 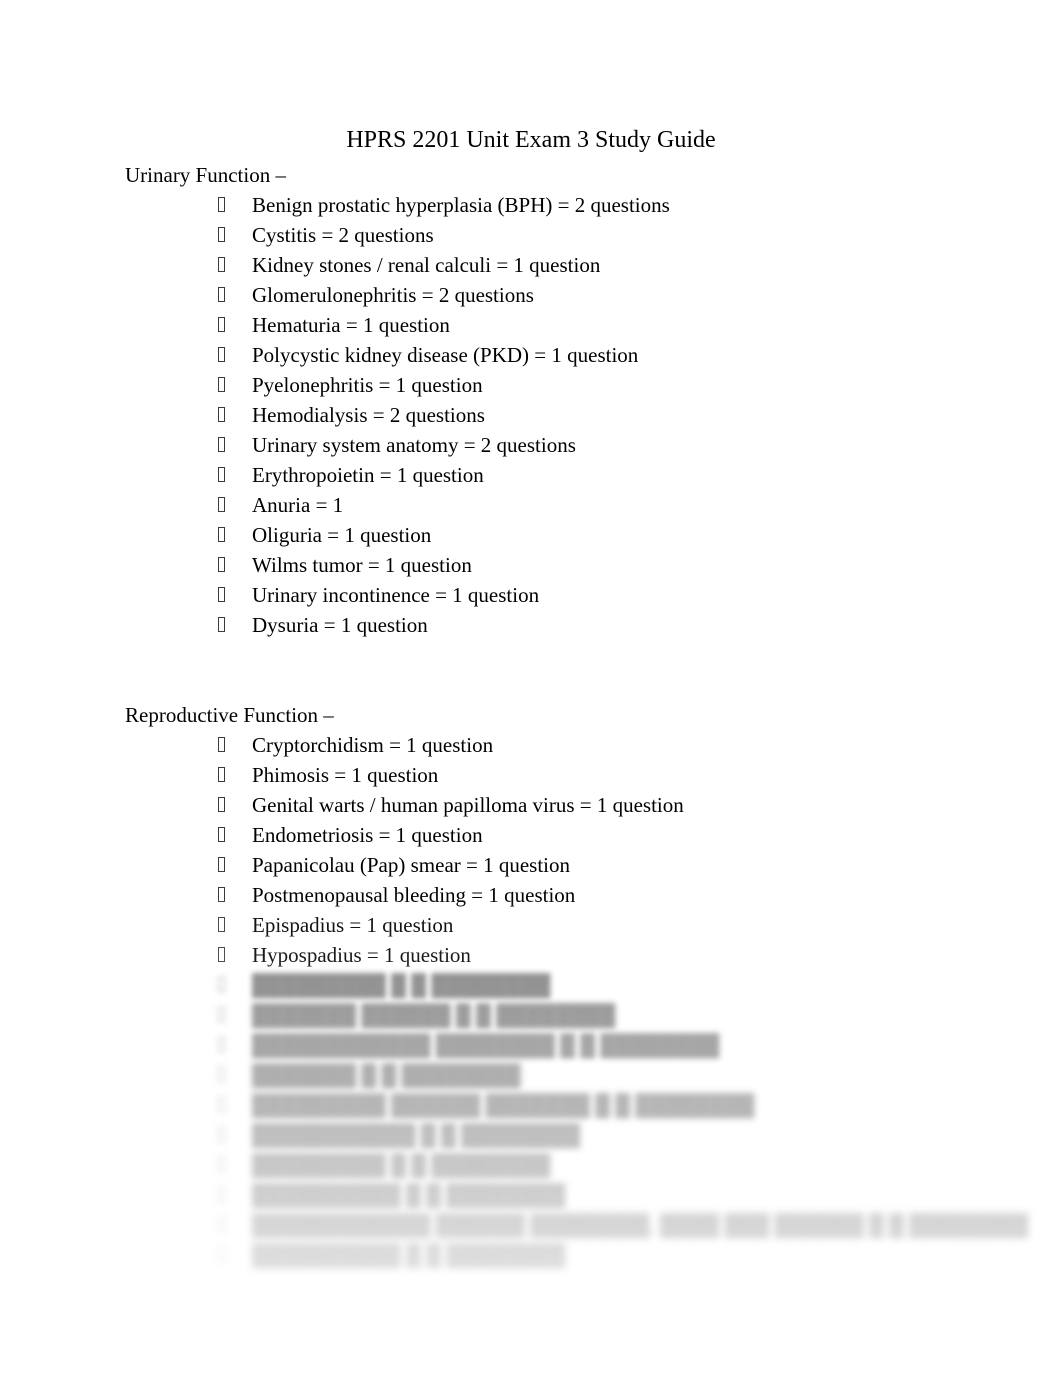 I want to click on list-item-label: Phimosis = 1 question, so click(x=345, y=775).